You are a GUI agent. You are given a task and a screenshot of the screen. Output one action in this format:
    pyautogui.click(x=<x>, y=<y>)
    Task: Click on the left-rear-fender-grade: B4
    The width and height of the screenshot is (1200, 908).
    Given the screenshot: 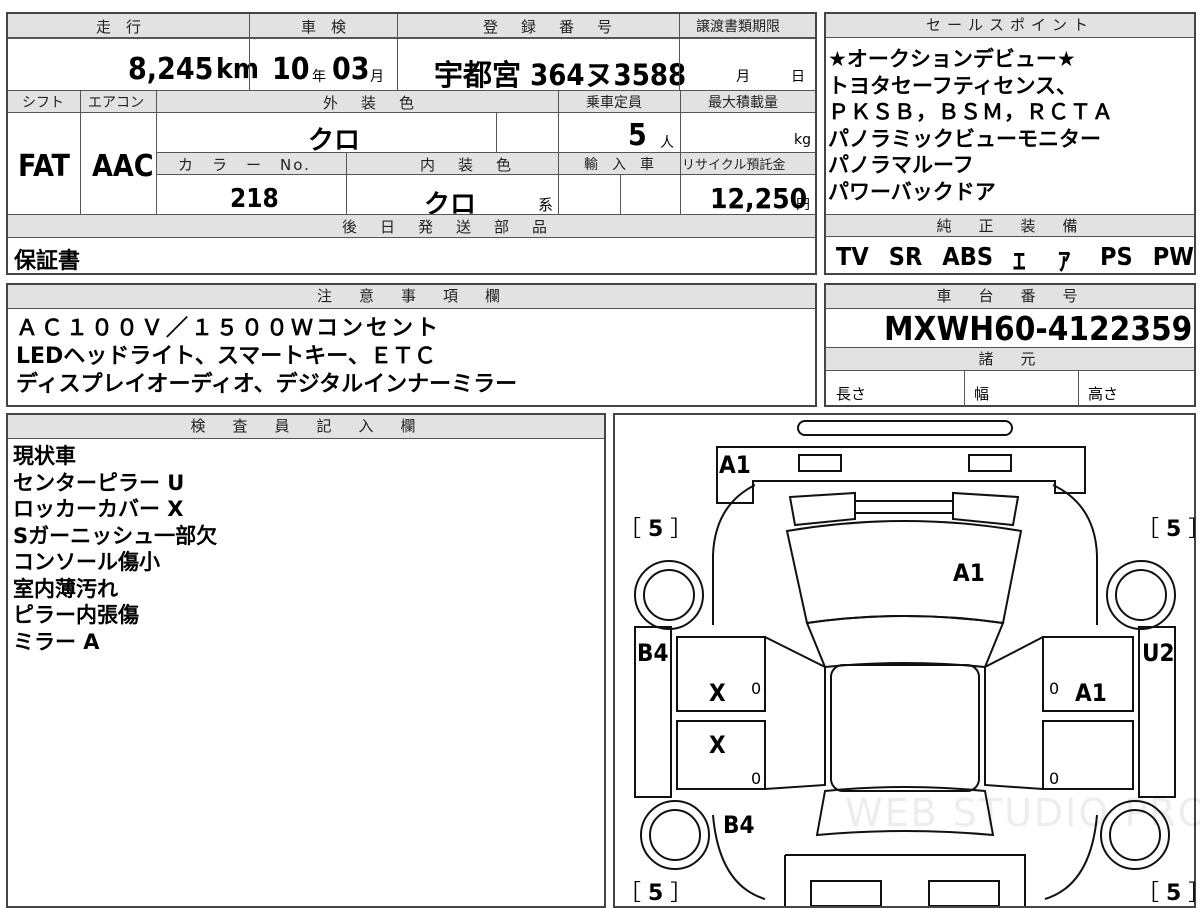 What is the action you would take?
    pyautogui.click(x=739, y=825)
    